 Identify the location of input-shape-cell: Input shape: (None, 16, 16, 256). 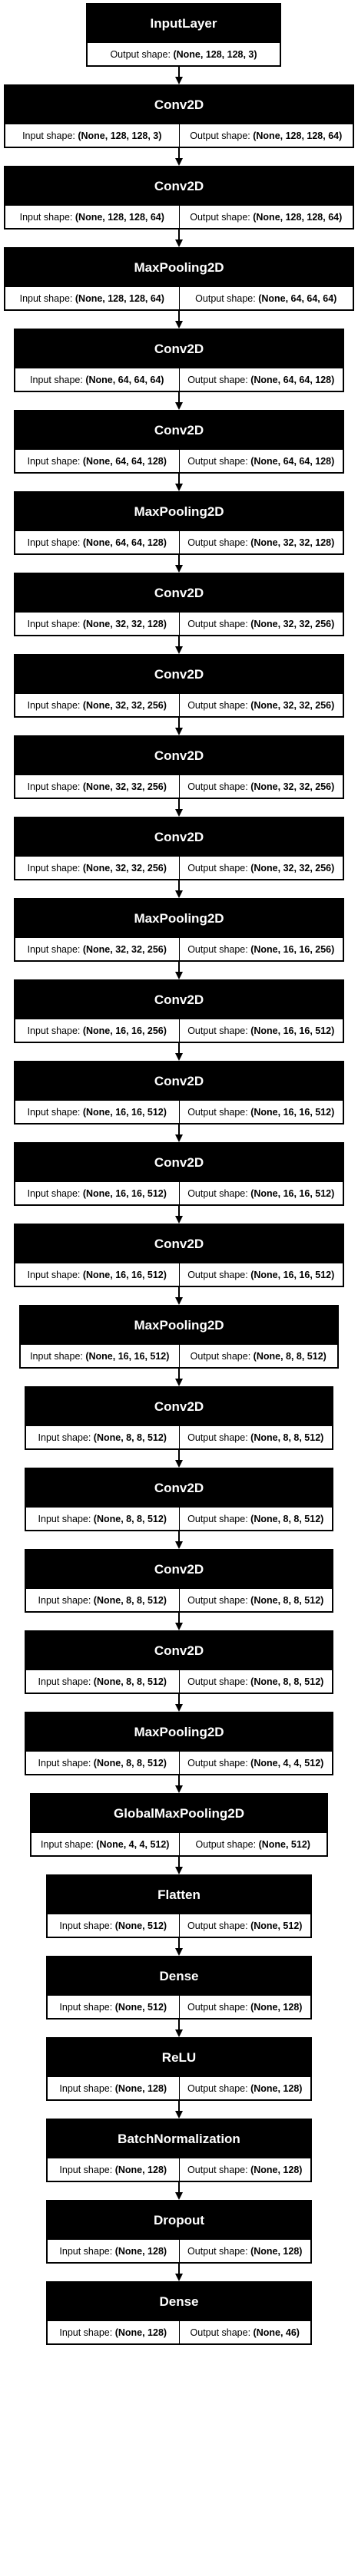
(97, 1031).